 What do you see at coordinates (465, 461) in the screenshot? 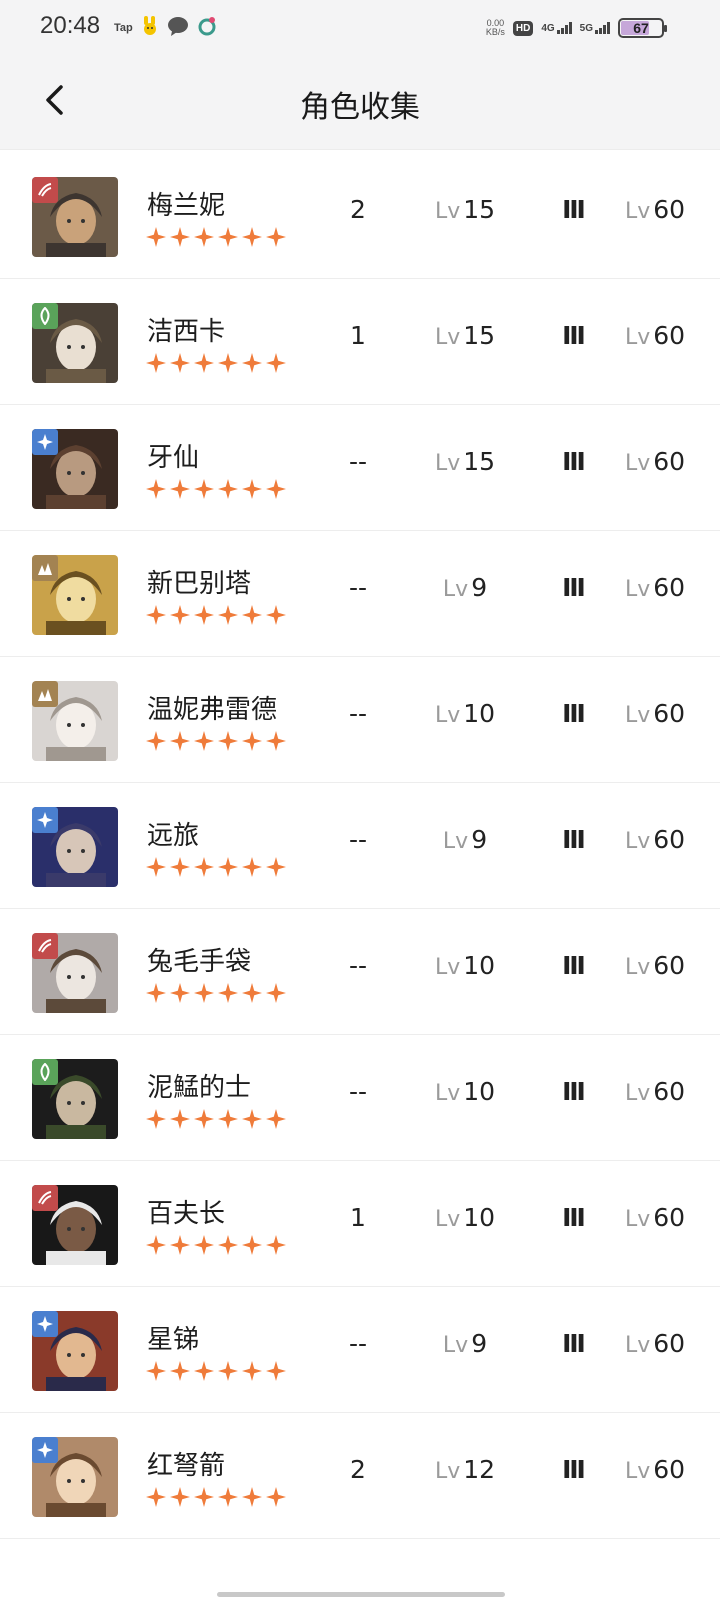
I see `current-level: Lv 15` at bounding box center [465, 461].